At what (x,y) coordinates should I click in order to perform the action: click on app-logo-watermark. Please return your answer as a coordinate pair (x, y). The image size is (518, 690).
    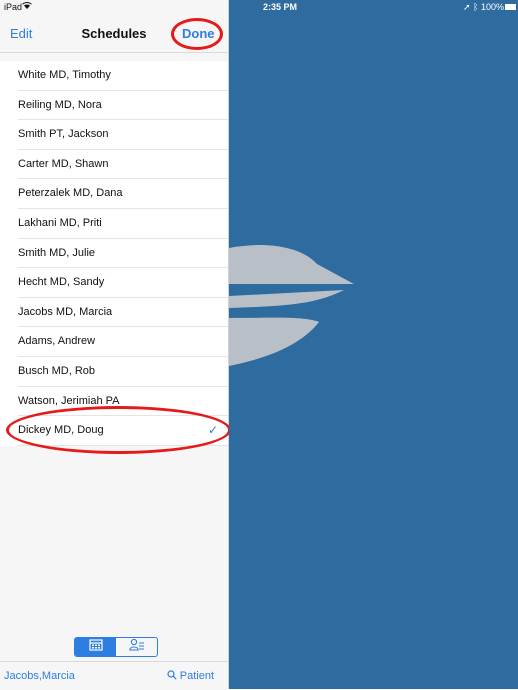
    Looking at the image, I should click on (291, 305).